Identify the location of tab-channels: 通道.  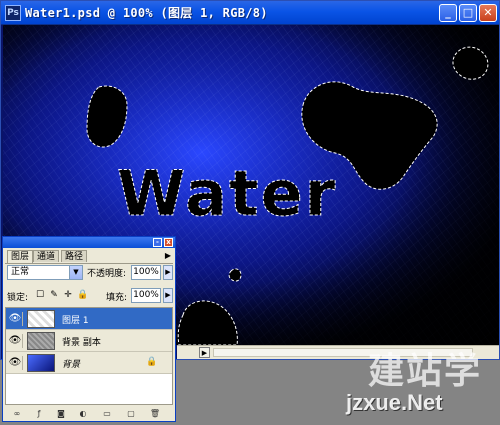
(46, 256).